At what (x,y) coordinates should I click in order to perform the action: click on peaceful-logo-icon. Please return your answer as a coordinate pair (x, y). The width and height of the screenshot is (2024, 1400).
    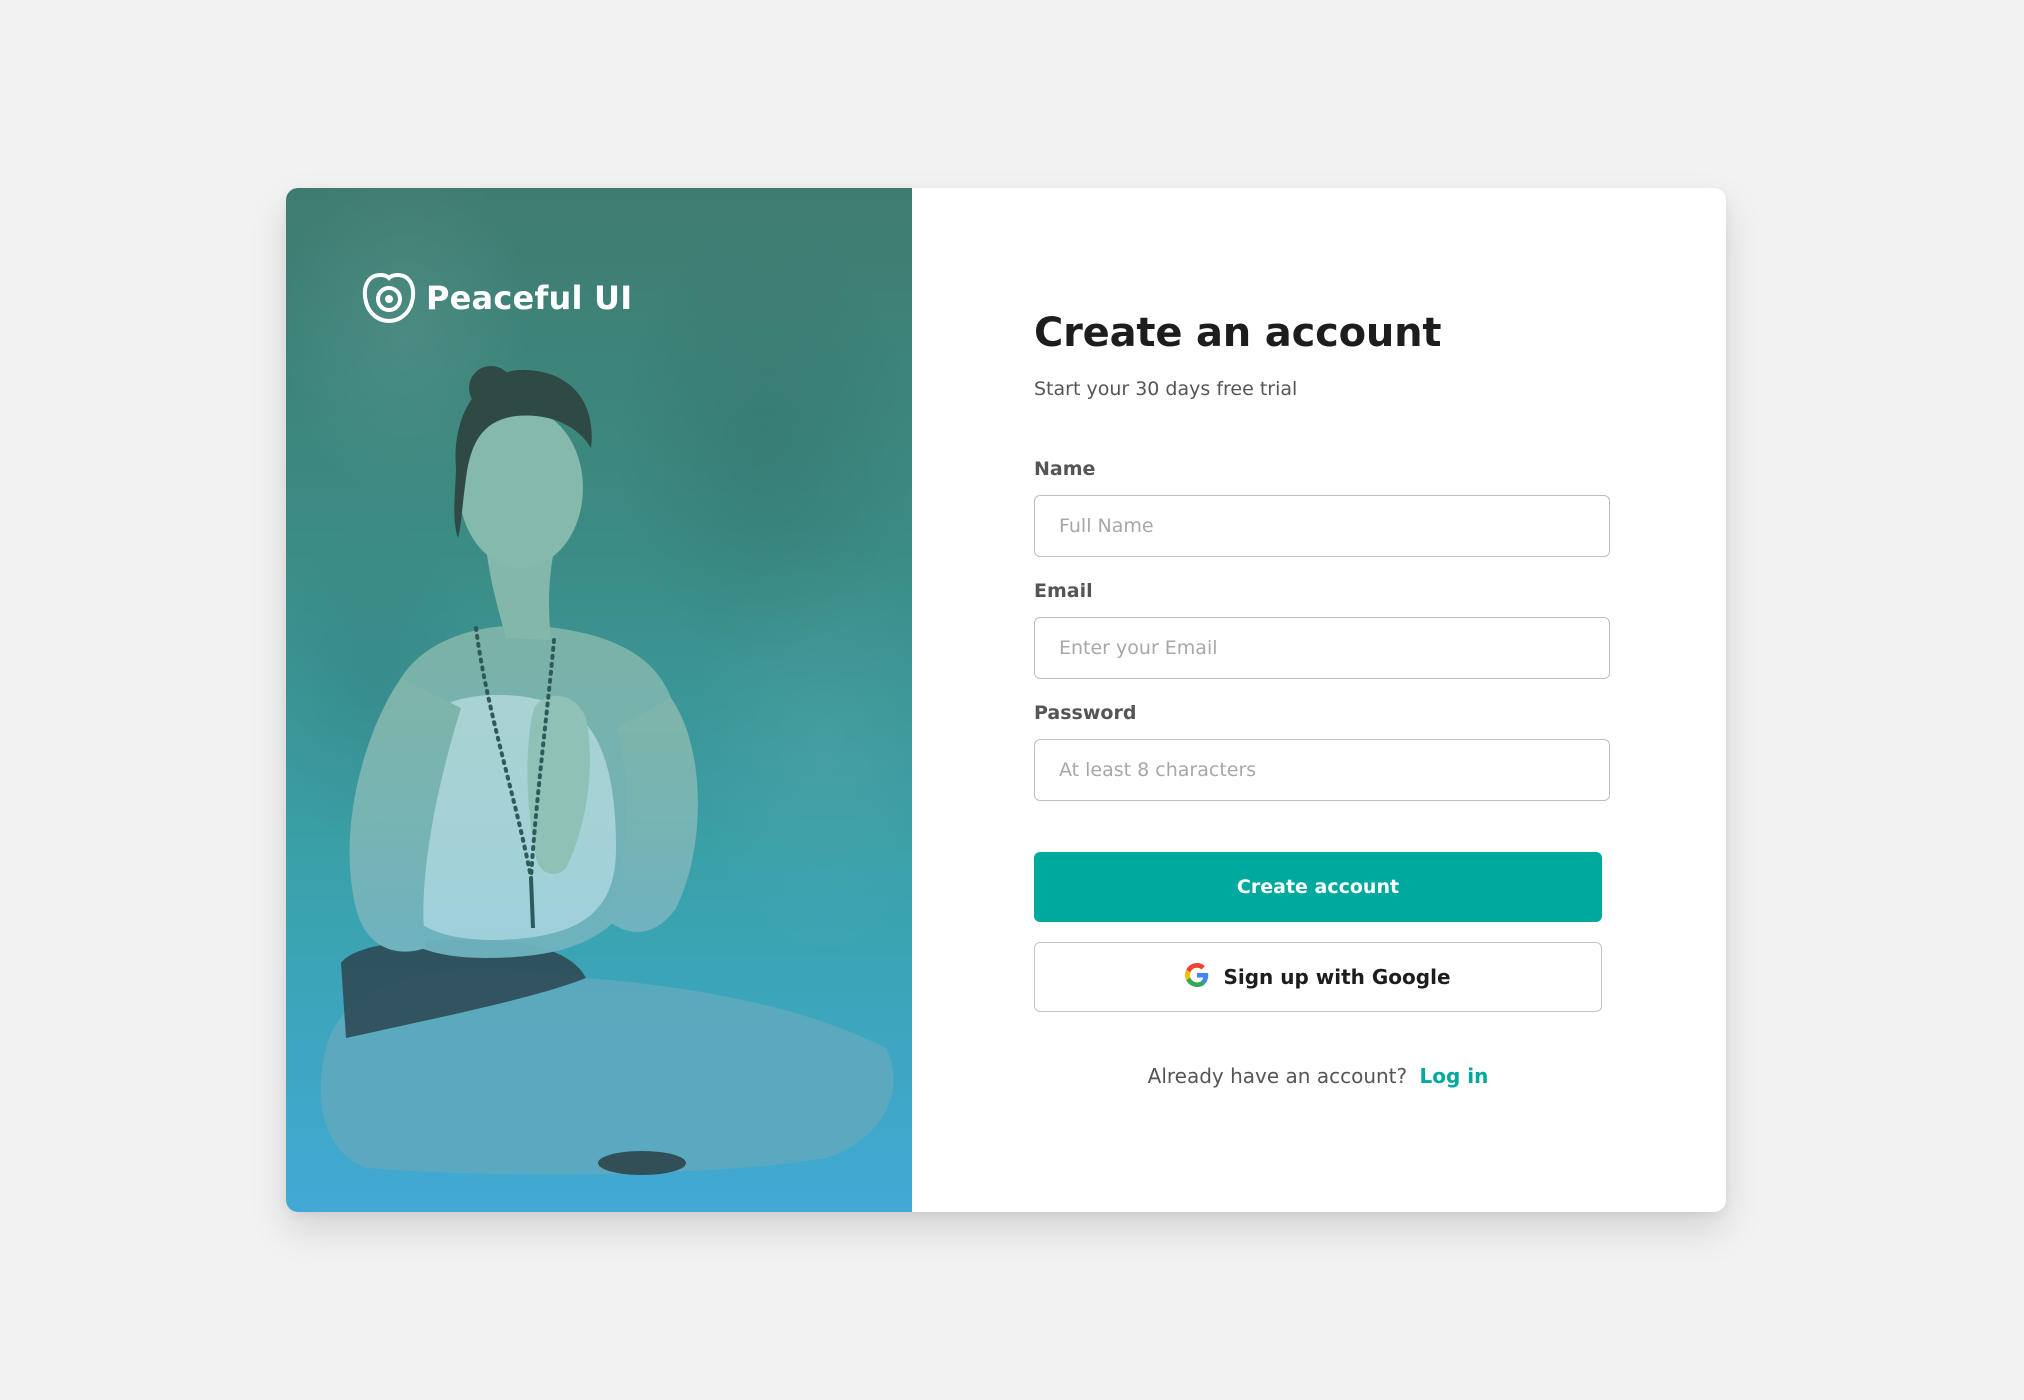
    Looking at the image, I should click on (389, 298).